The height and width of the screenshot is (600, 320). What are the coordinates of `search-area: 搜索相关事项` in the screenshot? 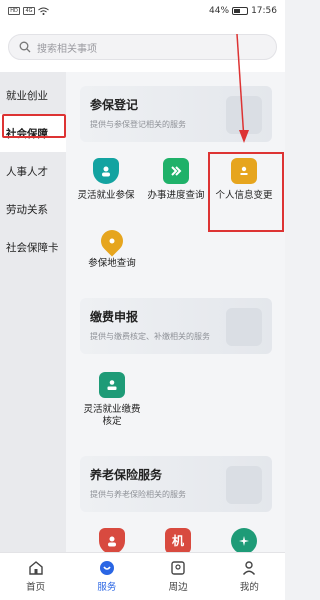 It's located at (142, 47).